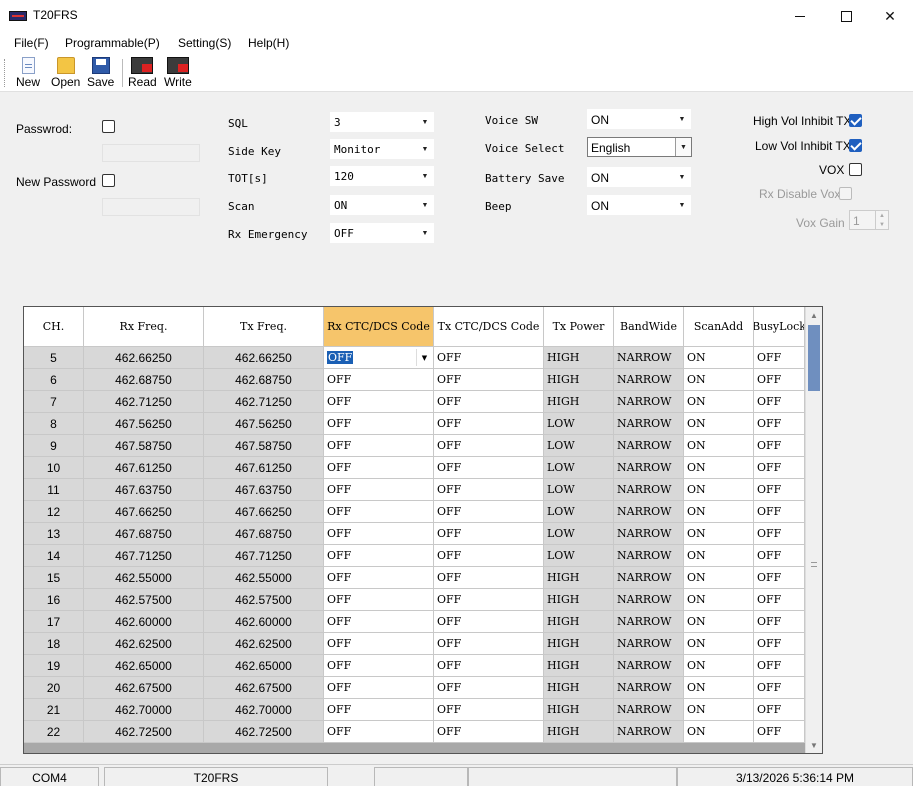 The height and width of the screenshot is (786, 913). What do you see at coordinates (144, 490) in the screenshot?
I see `cell-rx-freq: 467.63750` at bounding box center [144, 490].